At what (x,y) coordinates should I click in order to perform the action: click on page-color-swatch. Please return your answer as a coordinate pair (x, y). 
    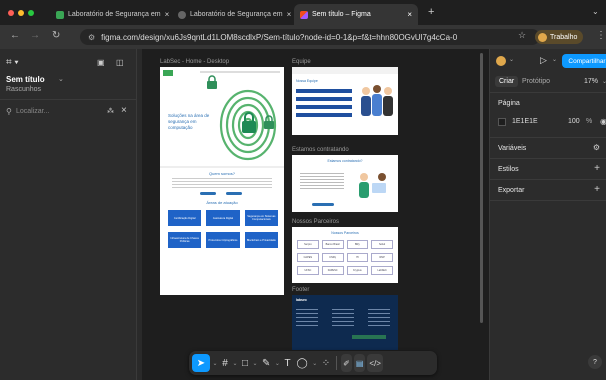
    Looking at the image, I should click on (502, 122).